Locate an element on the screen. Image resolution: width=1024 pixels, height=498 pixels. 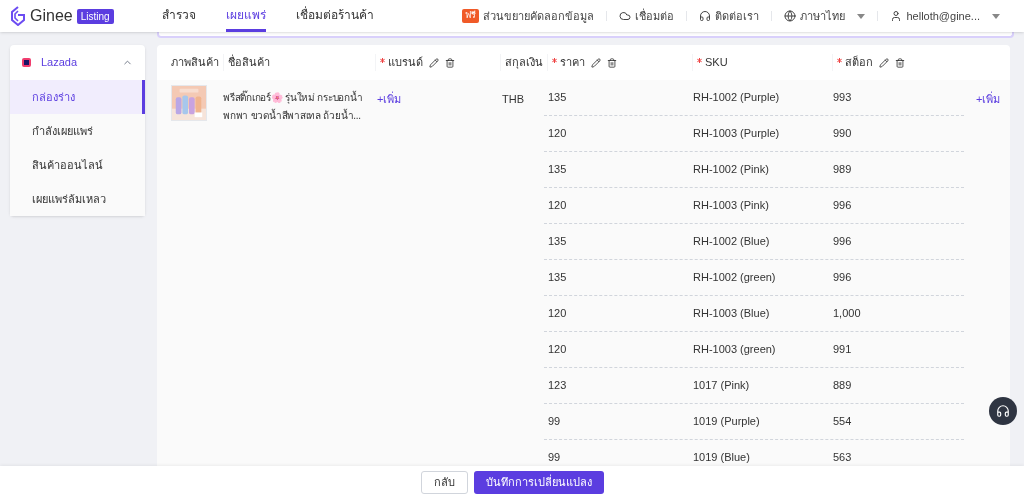
sku-cell-text: 1017 (Pink) is located at coordinates (721, 386).